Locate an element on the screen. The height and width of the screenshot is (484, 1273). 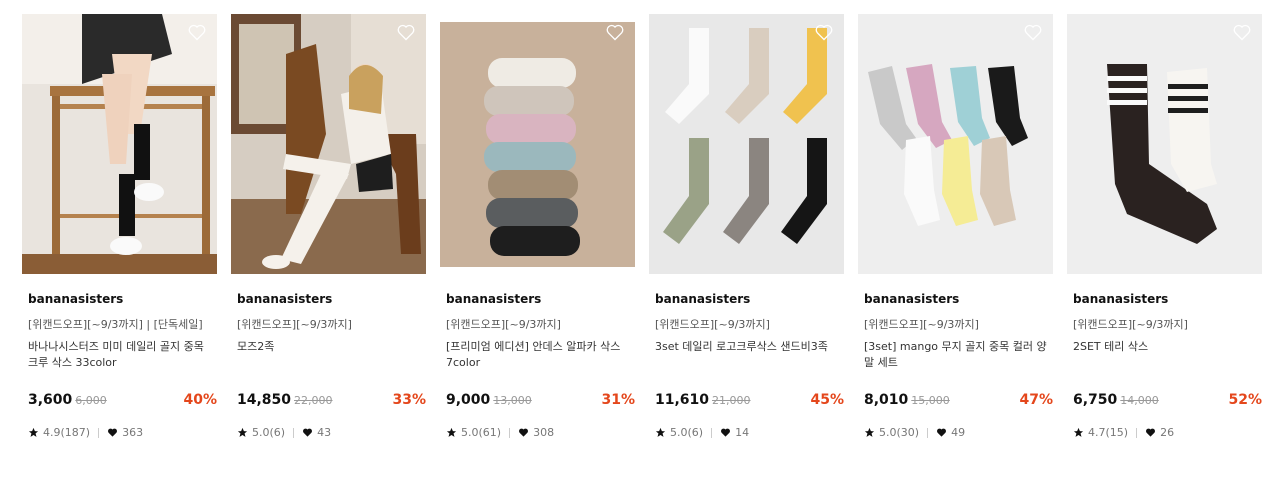
product-meta: 5.0(30) 49 is located at coordinates (914, 432).